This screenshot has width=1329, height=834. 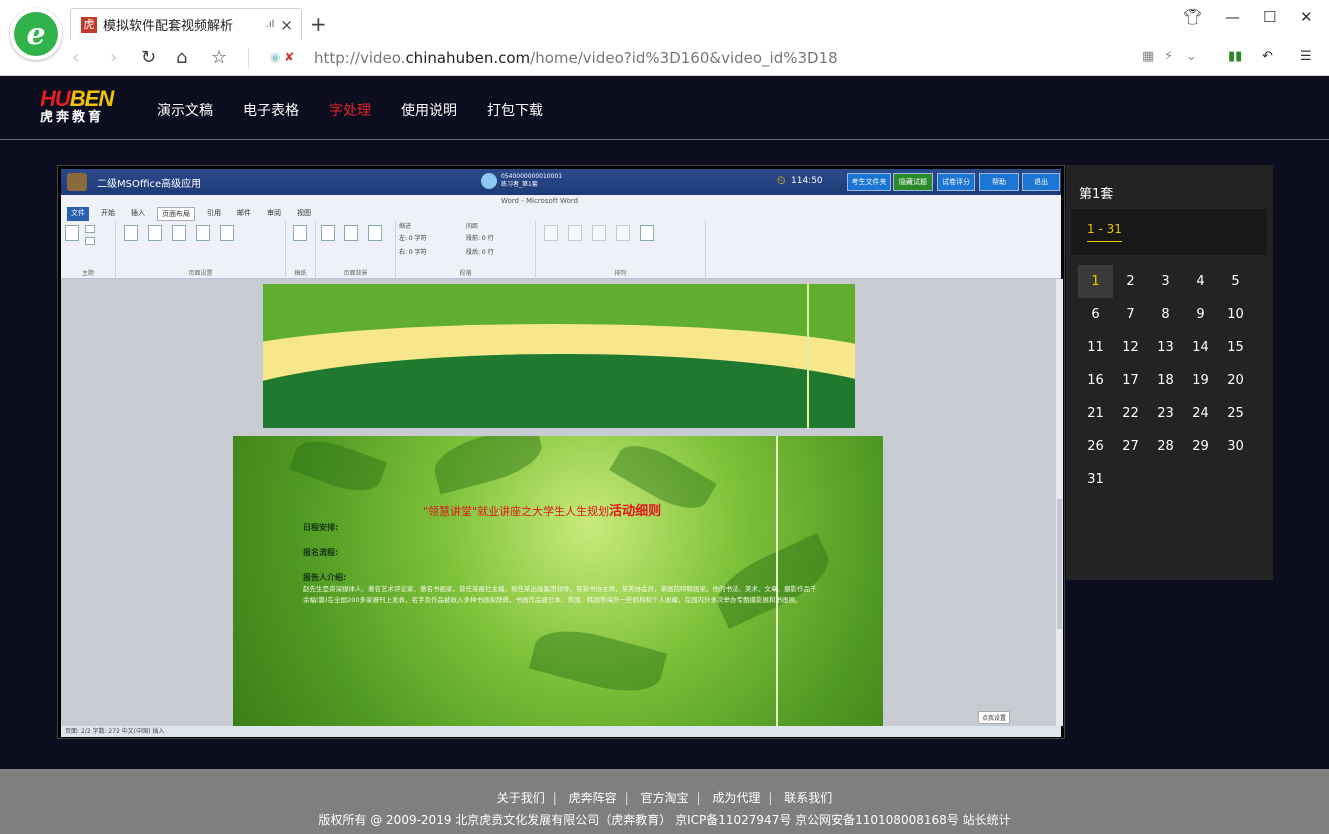 What do you see at coordinates (1095, 281) in the screenshot?
I see `question-number-item: 1` at bounding box center [1095, 281].